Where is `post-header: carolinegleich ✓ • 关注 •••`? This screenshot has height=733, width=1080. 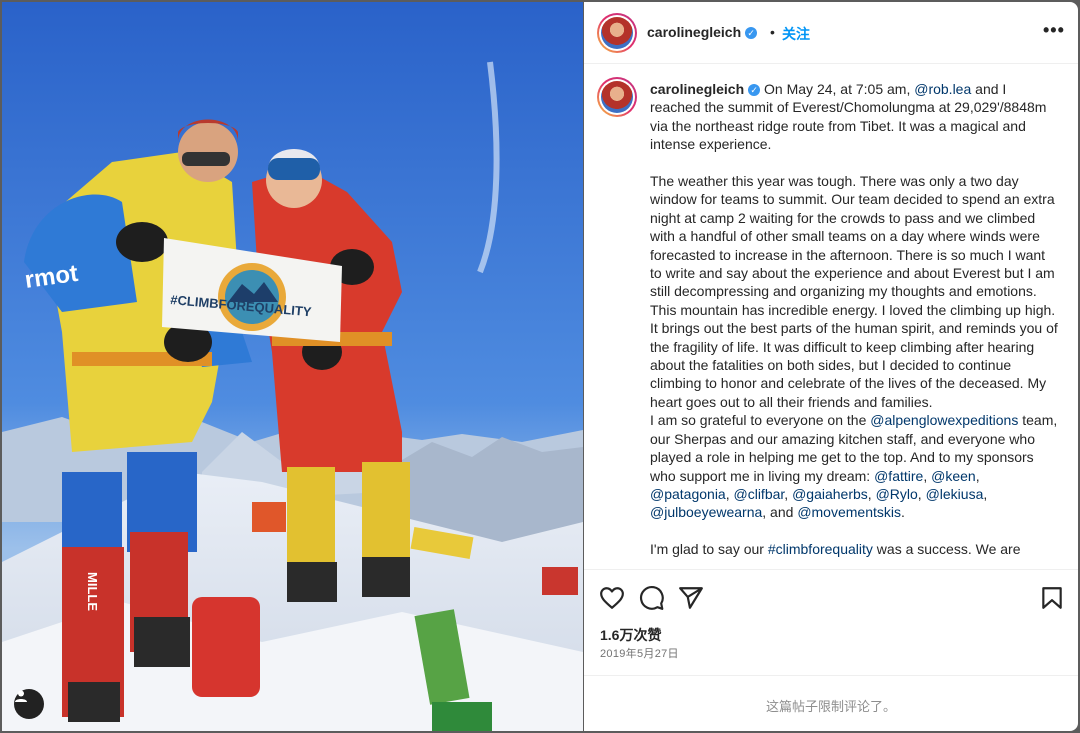 post-header: carolinegleich ✓ • 关注 ••• is located at coordinates (831, 33).